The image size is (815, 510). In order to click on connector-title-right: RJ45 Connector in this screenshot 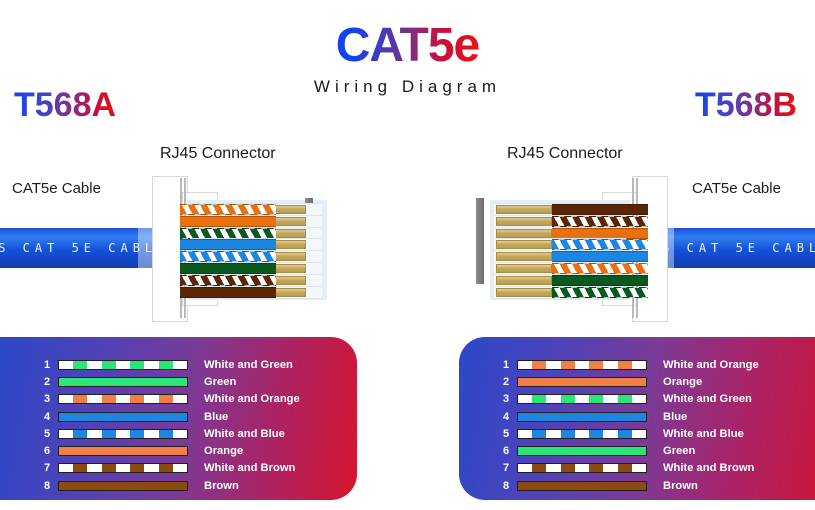, I will do `click(565, 153)`.